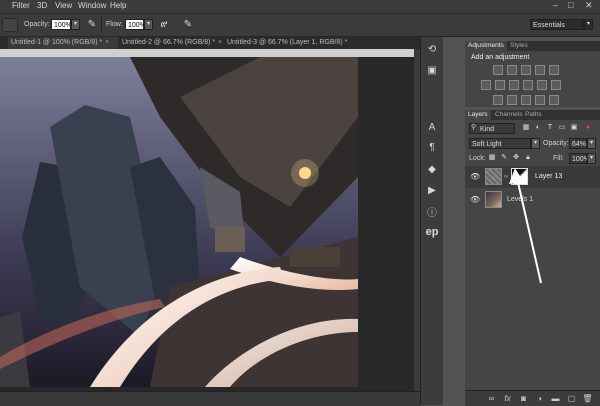  I want to click on color-lookup-icon, so click(556, 85).